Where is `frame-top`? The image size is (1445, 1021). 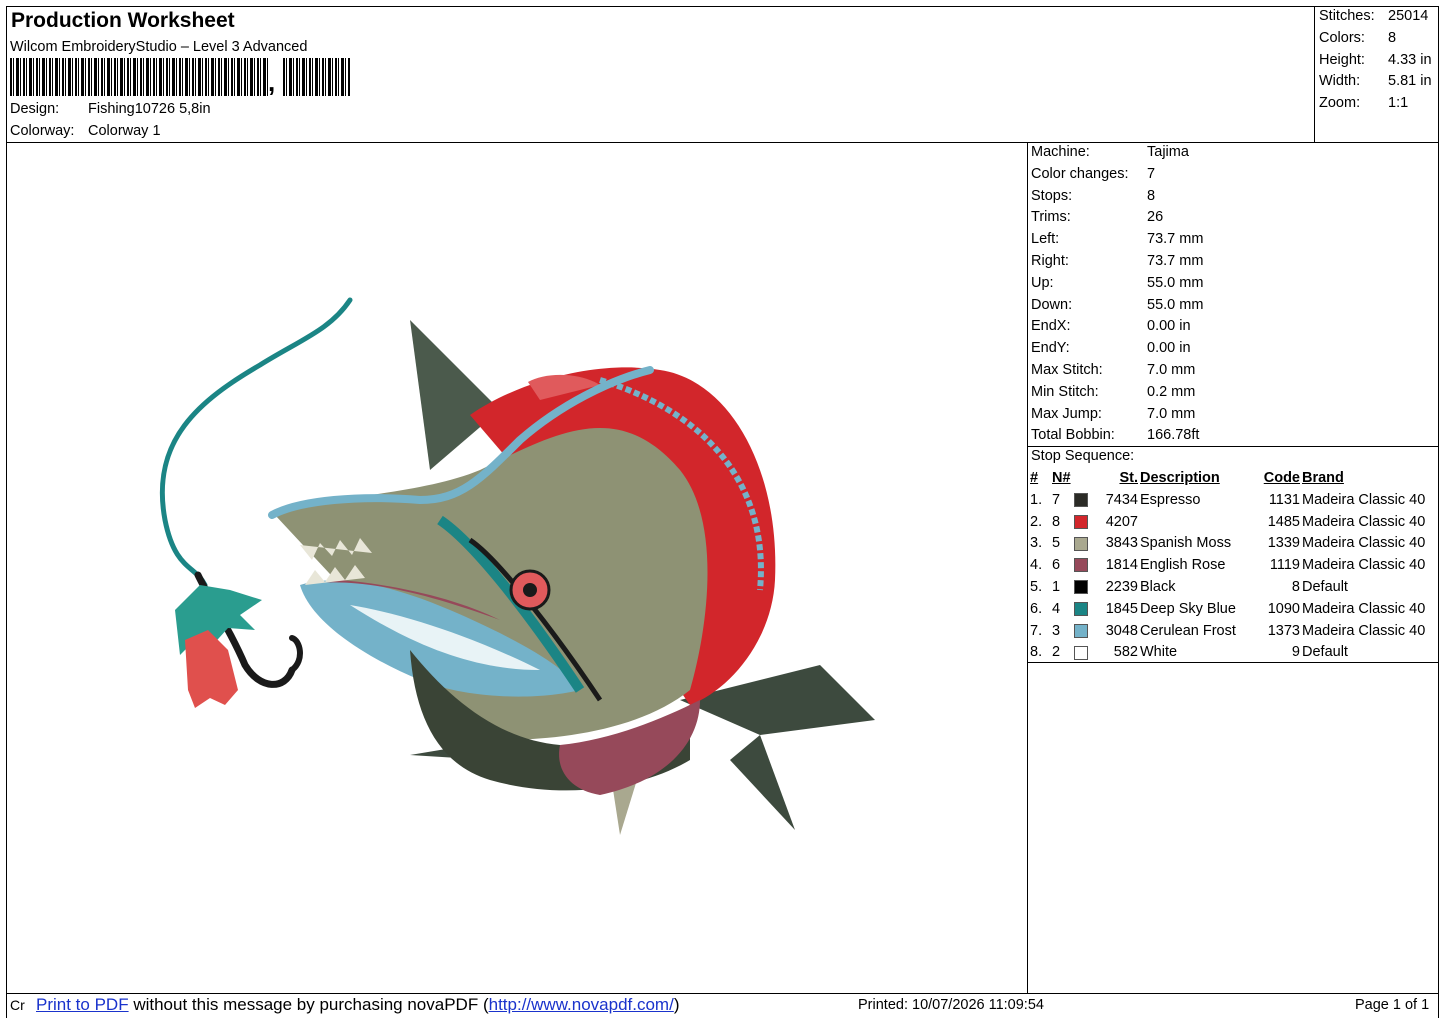 frame-top is located at coordinates (722, 6).